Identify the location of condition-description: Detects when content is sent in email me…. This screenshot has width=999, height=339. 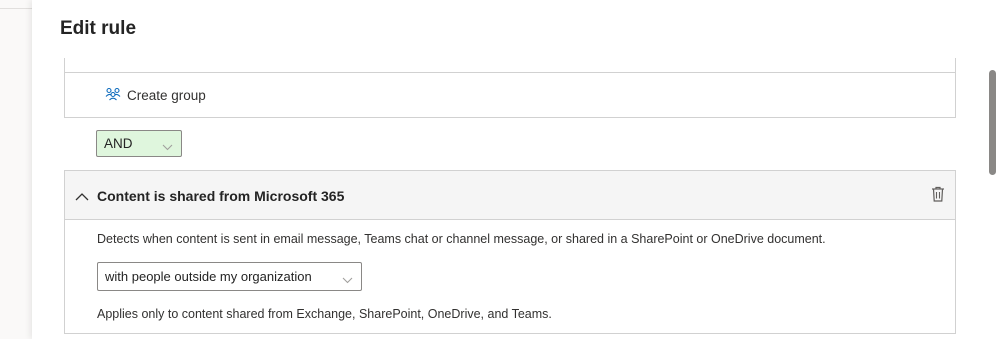
(461, 239).